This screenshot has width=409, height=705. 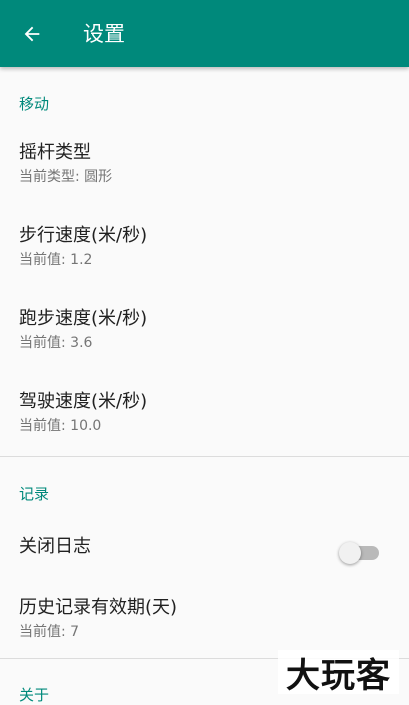 I want to click on pref-title: 摇杆类型, so click(x=55, y=152).